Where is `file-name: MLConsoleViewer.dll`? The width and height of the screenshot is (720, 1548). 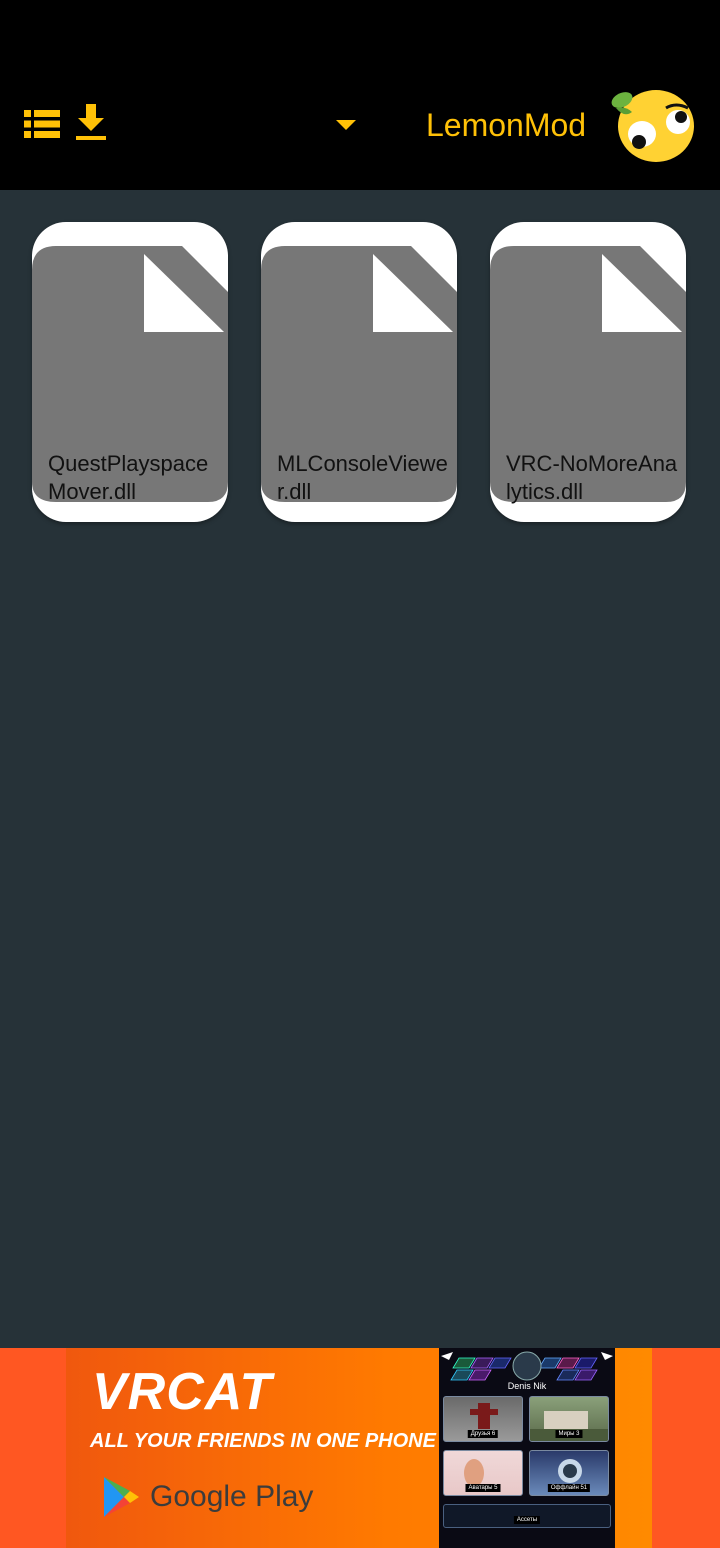
file-name: MLConsoleViewer.dll is located at coordinates (362, 477).